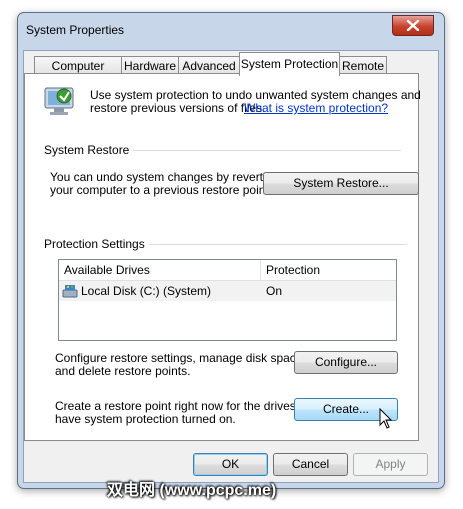 This screenshot has width=463, height=509. I want to click on ok-button: OK, so click(230, 464).